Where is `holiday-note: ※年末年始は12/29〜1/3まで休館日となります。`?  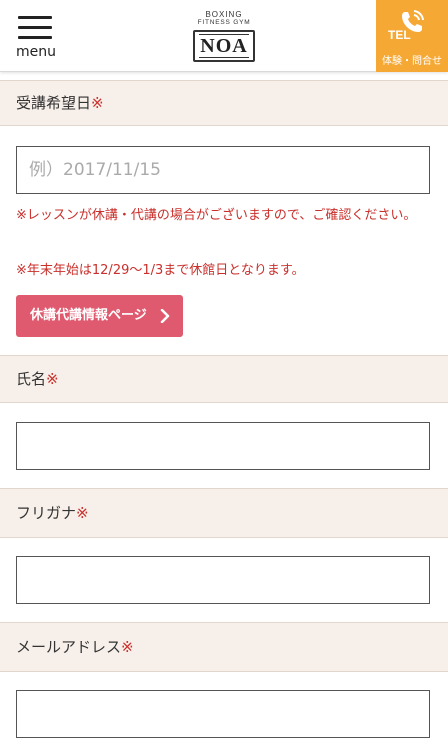 holiday-note: ※年末年始は12/29〜1/3まで休館日となります。 is located at coordinates (160, 270).